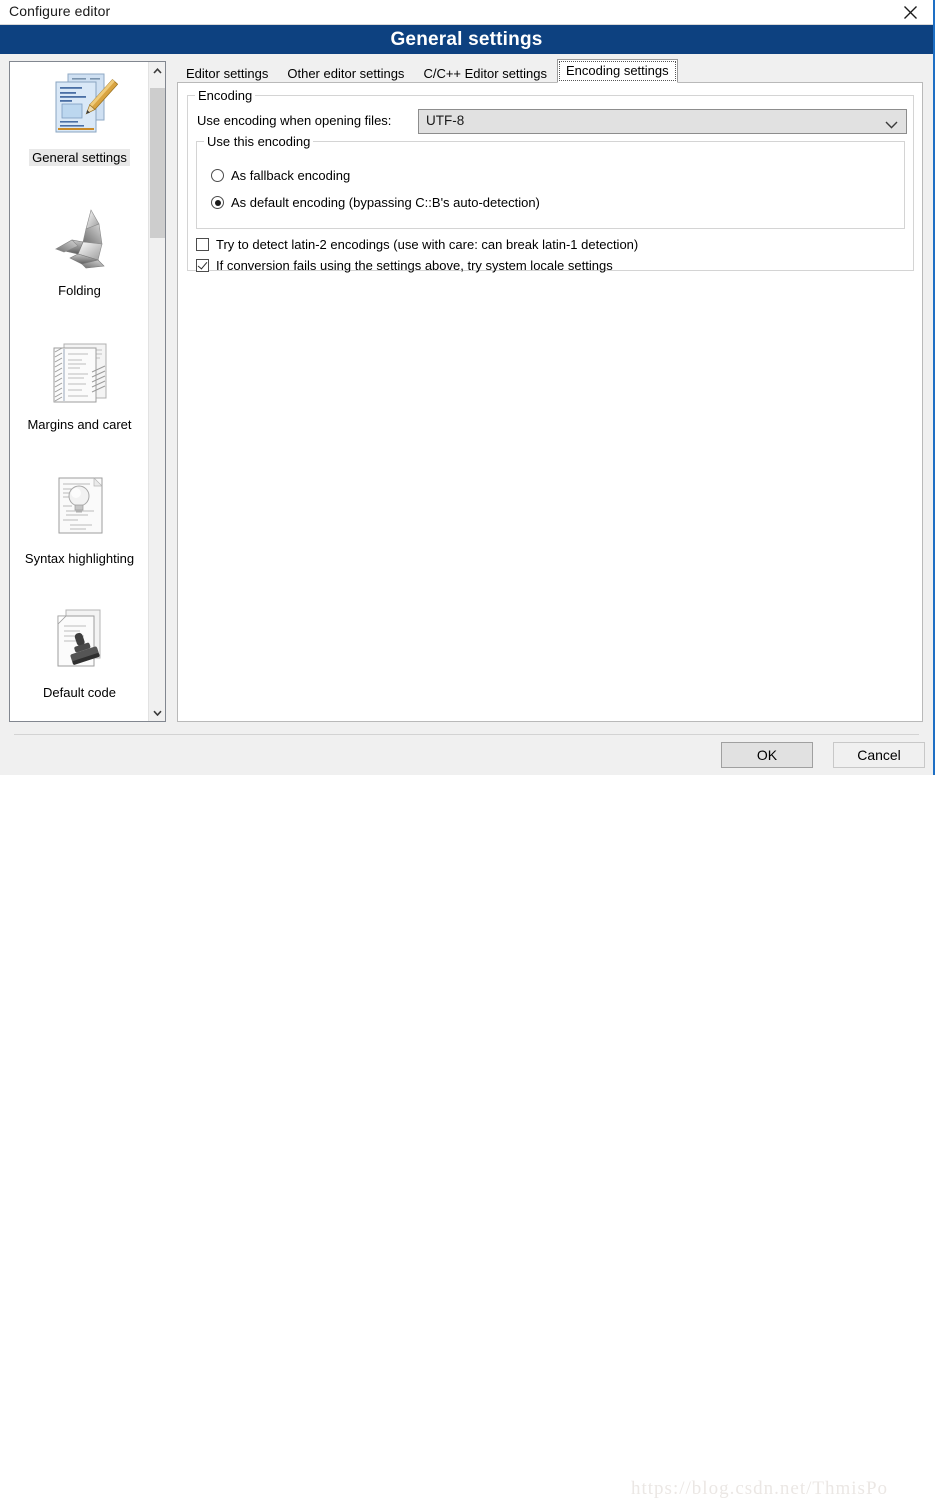 This screenshot has width=935, height=1500. What do you see at coordinates (225, 95) in the screenshot?
I see `encoding-group-title: Encoding` at bounding box center [225, 95].